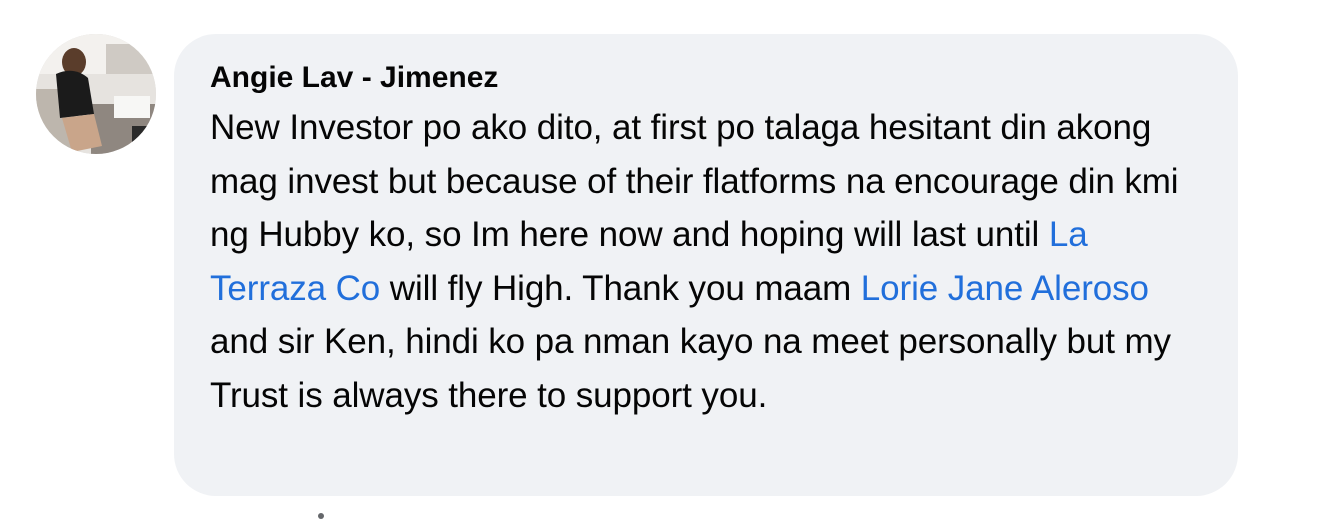  What do you see at coordinates (620, 288) in the screenshot?
I see `comment-text-part2: will fly High. Thank you maam` at bounding box center [620, 288].